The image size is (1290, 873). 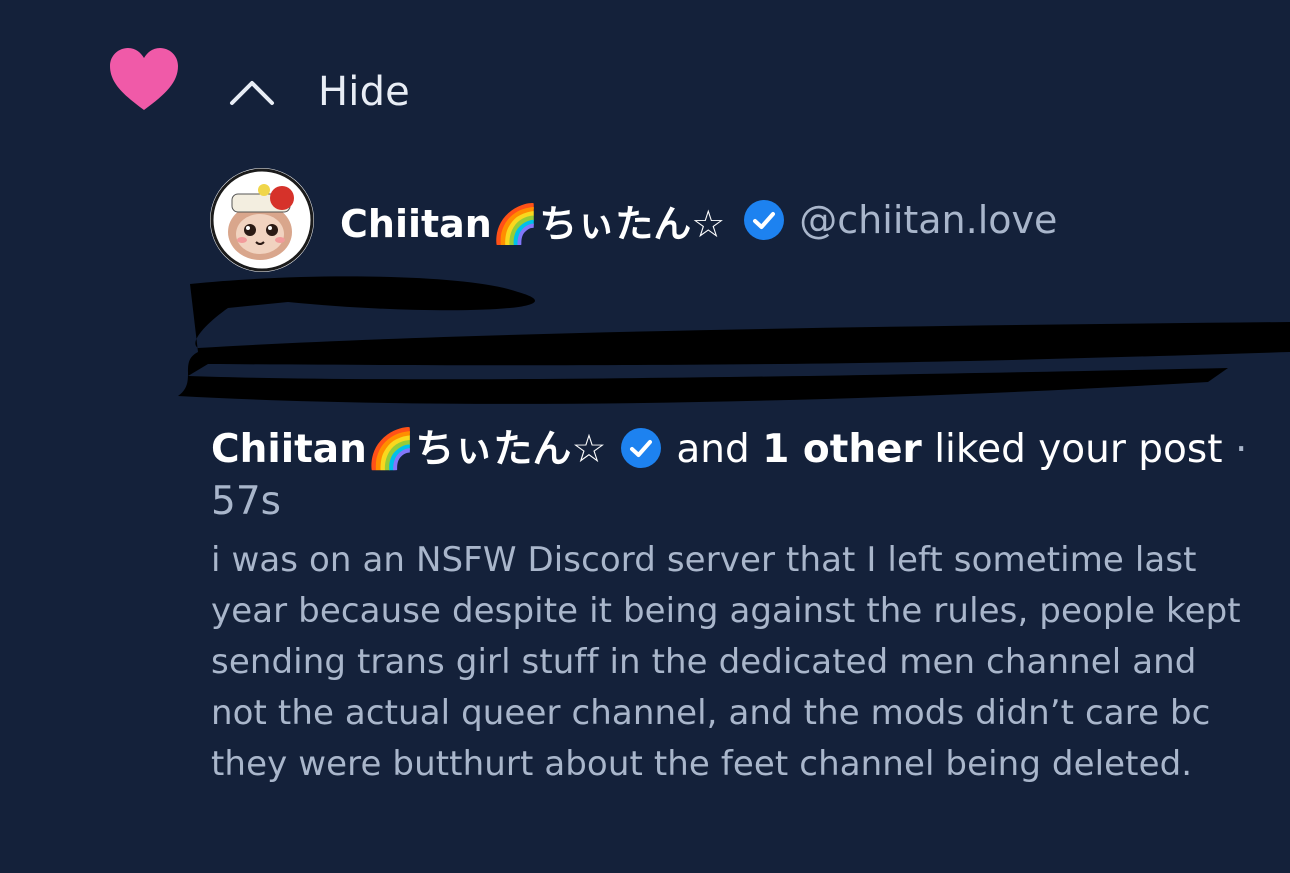 What do you see at coordinates (364, 92) in the screenshot?
I see `hide-label: Hide` at bounding box center [364, 92].